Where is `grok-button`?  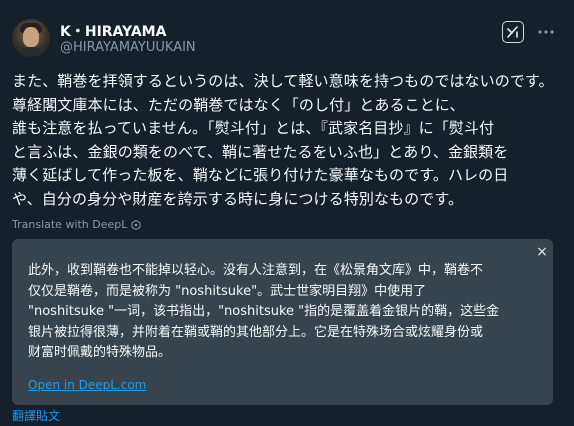
grok-button is located at coordinates (513, 32).